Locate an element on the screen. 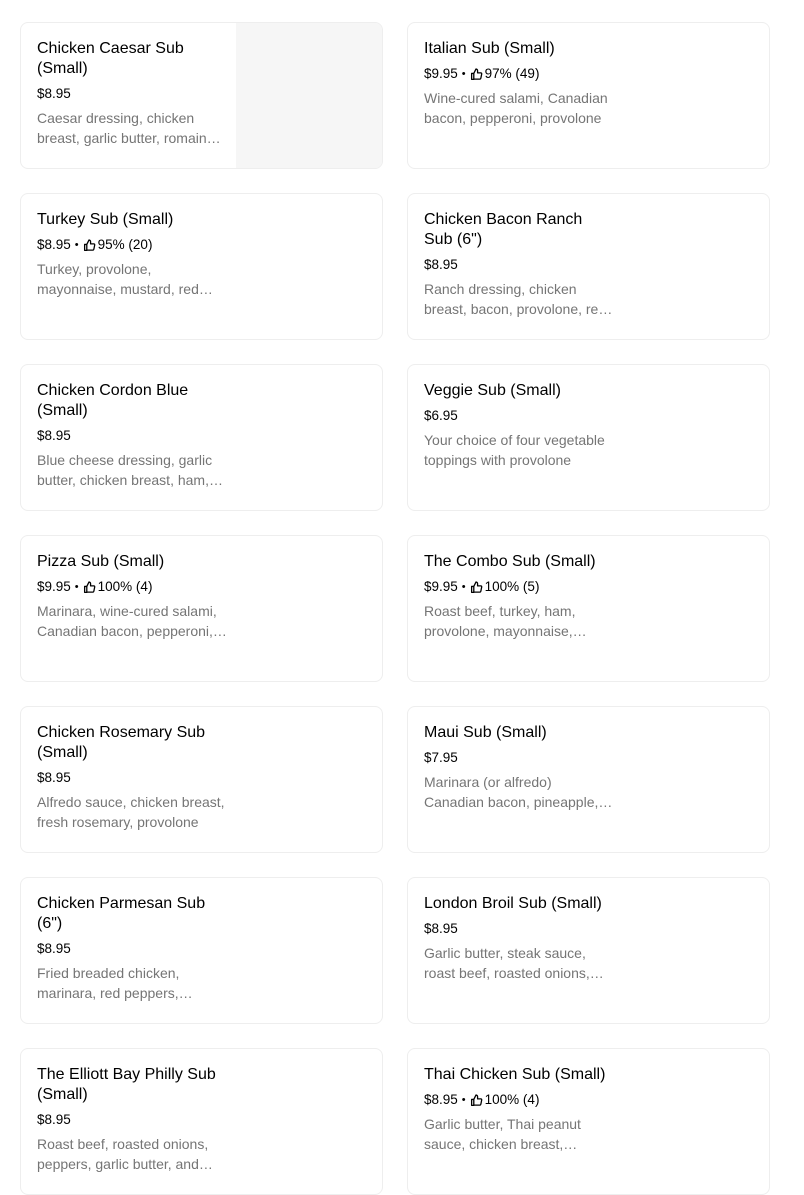 The height and width of the screenshot is (1195, 804). menu-item-meta: $9.95 • 100% (5) is located at coordinates (519, 587).